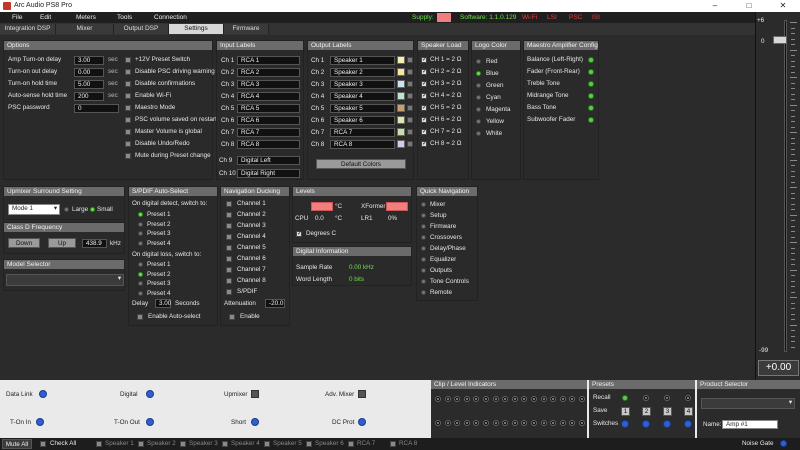 This screenshot has height=450, width=800. What do you see at coordinates (748, 403) in the screenshot?
I see `product-select: ▾` at bounding box center [748, 403].